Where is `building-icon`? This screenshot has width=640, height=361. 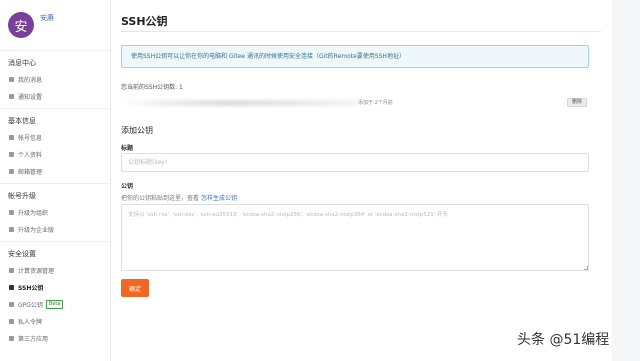
building-icon is located at coordinates (11, 229).